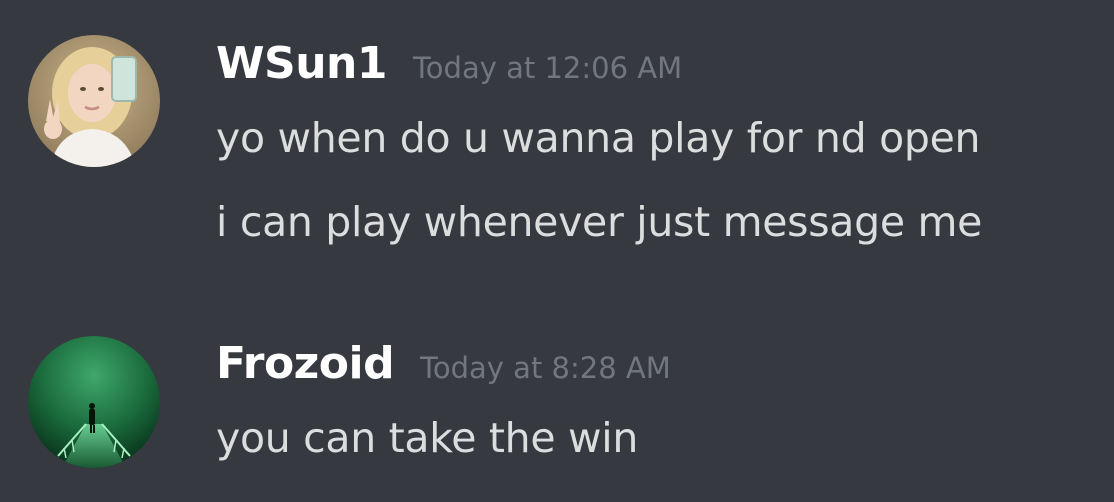  I want to click on message-header: WSun1 Today at 12:06 AM, so click(449, 63).